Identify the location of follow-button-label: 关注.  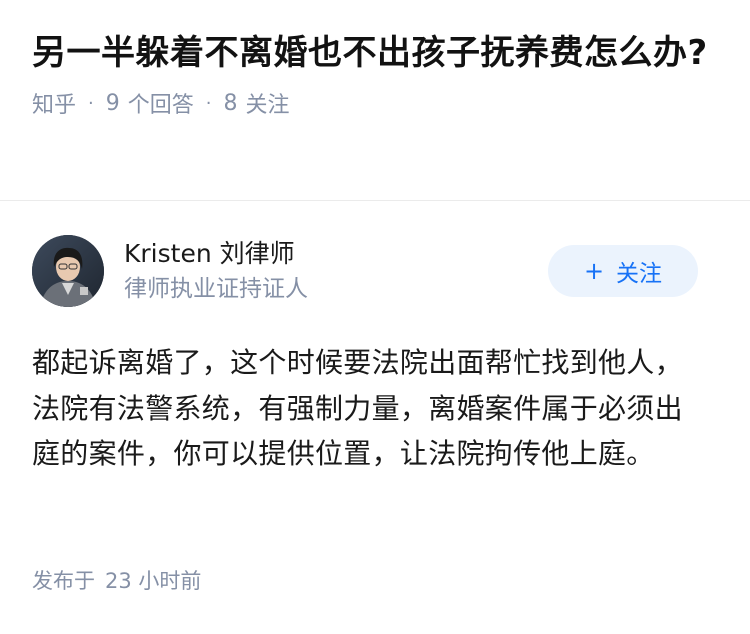
(639, 274).